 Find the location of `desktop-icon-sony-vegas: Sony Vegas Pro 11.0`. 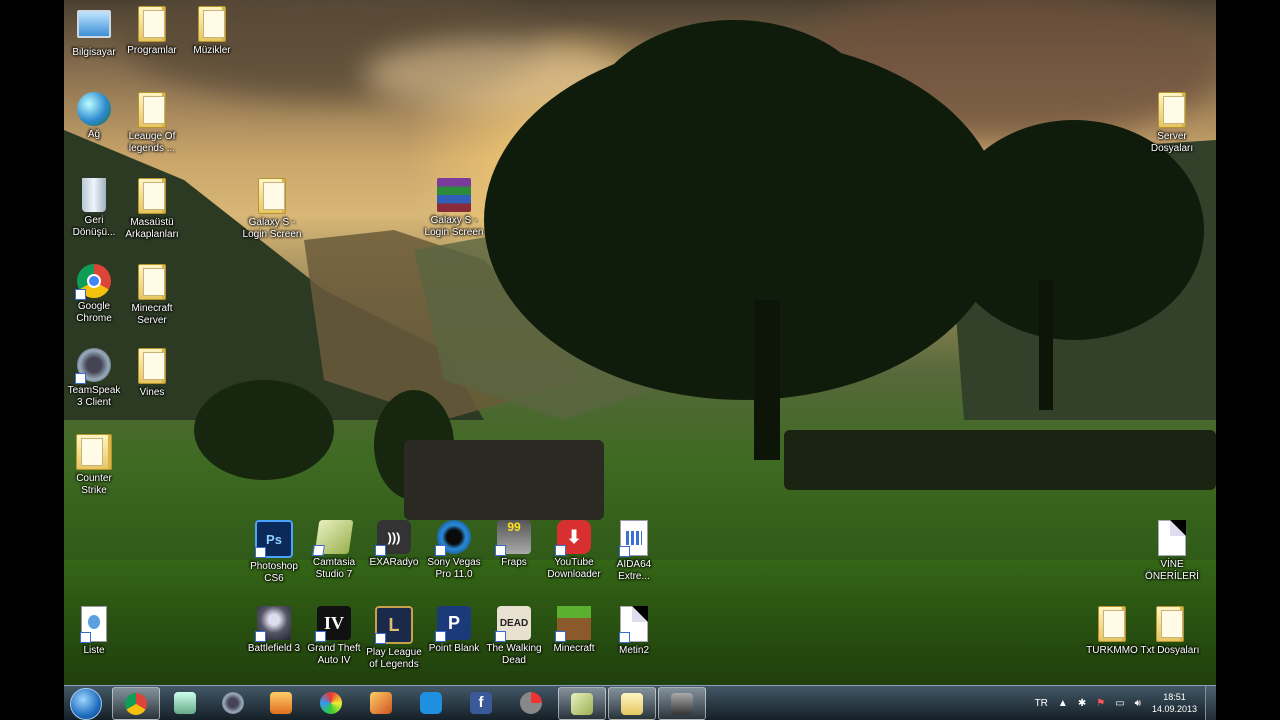

desktop-icon-sony-vegas: Sony Vegas Pro 11.0 is located at coordinates (454, 550).